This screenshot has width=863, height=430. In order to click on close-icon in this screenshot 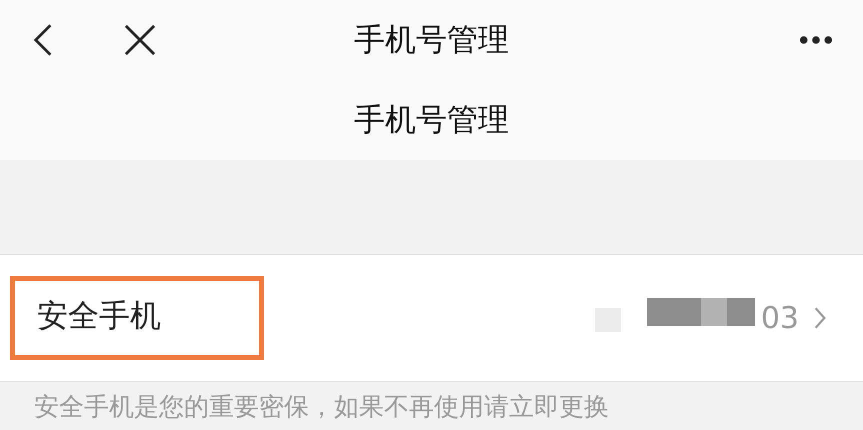, I will do `click(140, 40)`.